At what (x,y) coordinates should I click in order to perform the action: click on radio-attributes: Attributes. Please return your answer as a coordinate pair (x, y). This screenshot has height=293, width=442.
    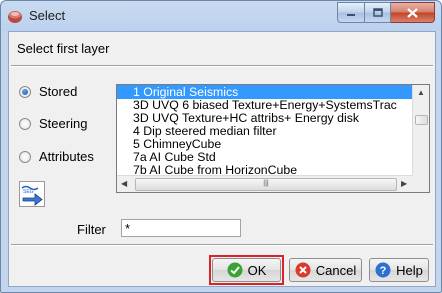
    Looking at the image, I should click on (56, 156).